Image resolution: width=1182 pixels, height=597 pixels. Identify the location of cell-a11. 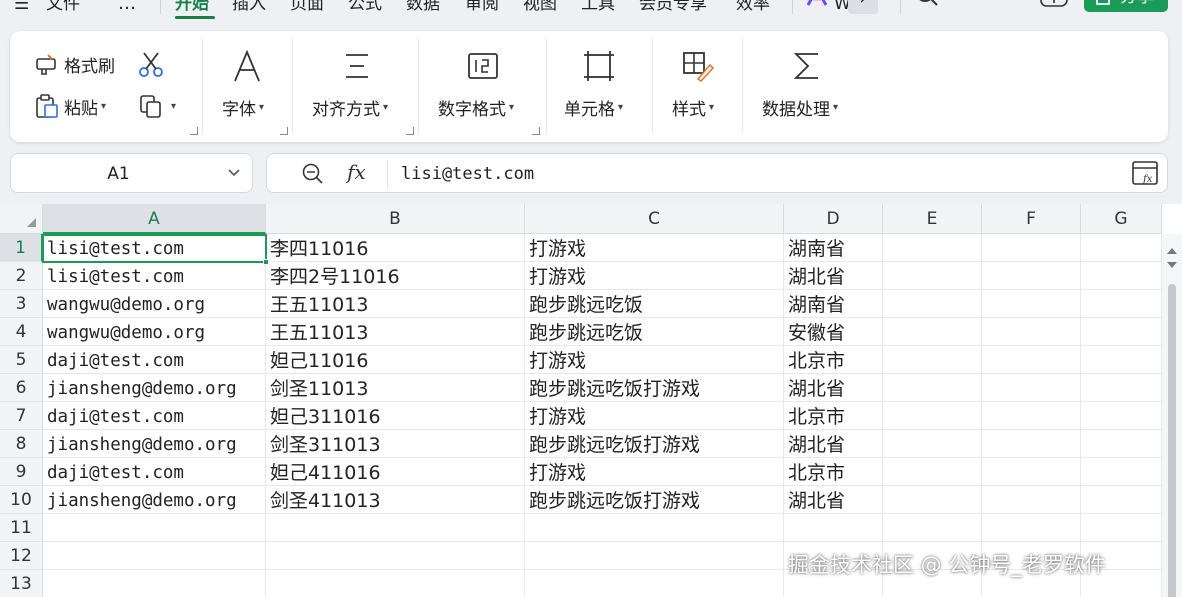
(154, 528).